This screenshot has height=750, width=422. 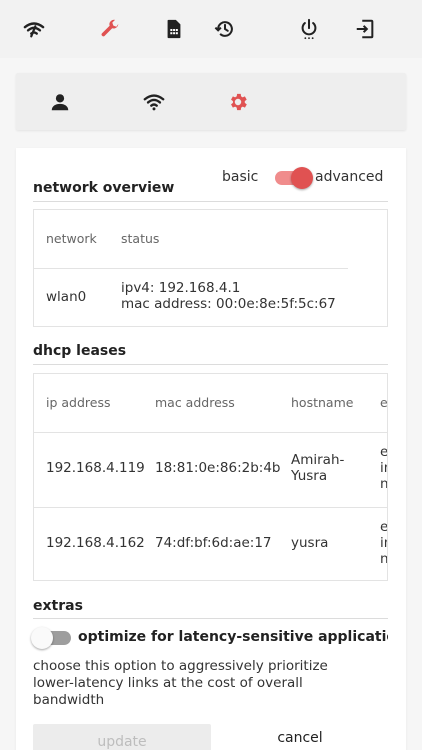 I want to click on cancel-button: cancel, so click(x=300, y=740).